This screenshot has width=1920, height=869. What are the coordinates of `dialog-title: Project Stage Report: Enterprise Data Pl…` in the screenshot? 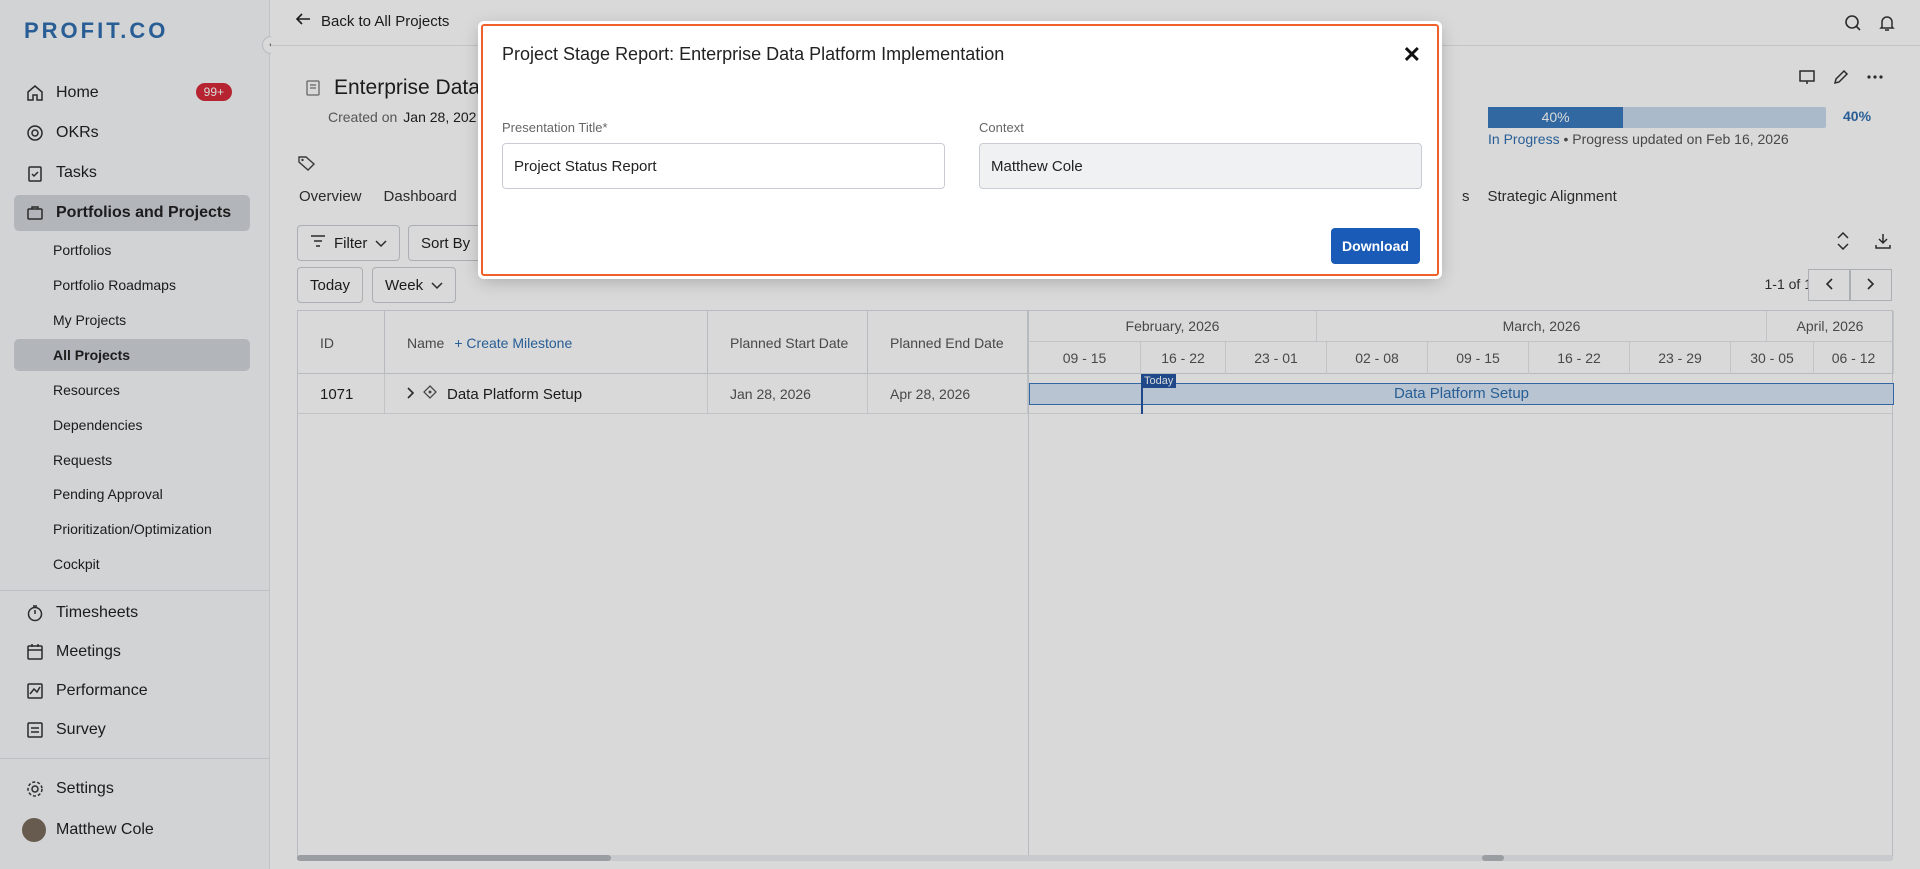 It's located at (753, 54).